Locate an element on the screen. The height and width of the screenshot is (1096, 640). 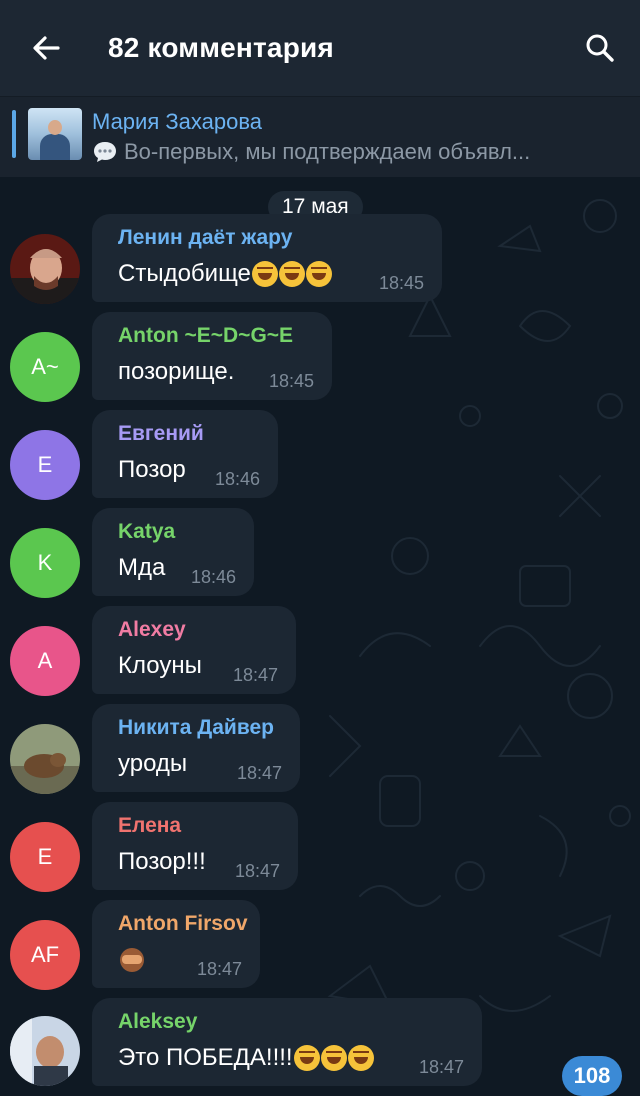
message-text-content: Позор!!! is located at coordinates (162, 861).